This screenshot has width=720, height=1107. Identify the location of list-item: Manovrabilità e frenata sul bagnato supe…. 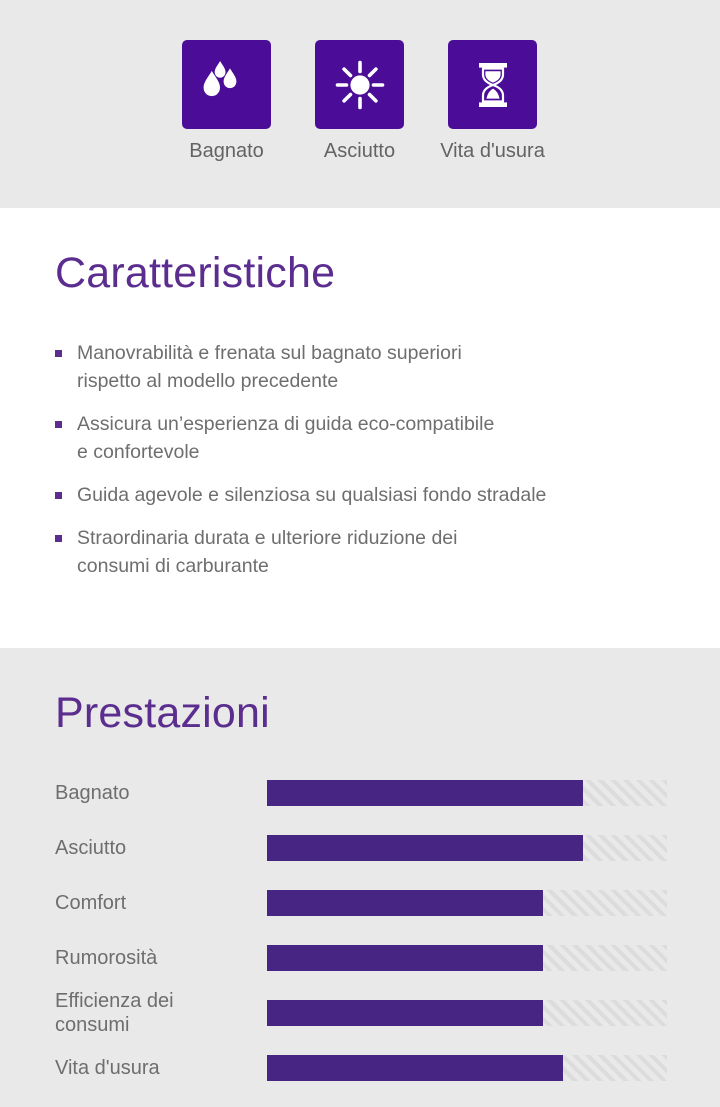
(367, 367).